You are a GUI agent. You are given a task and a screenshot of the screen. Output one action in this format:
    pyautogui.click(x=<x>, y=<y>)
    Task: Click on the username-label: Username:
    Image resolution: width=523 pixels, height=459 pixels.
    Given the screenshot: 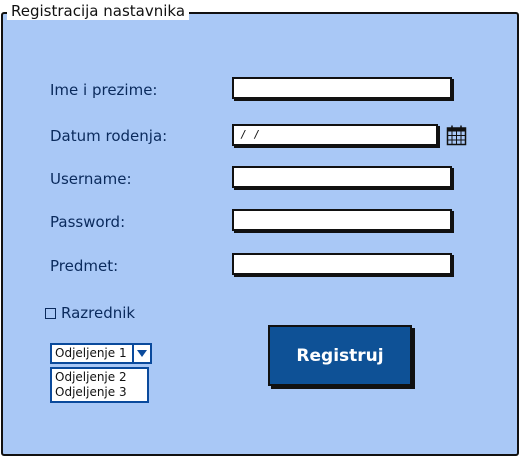 What is the action you would take?
    pyautogui.click(x=91, y=179)
    